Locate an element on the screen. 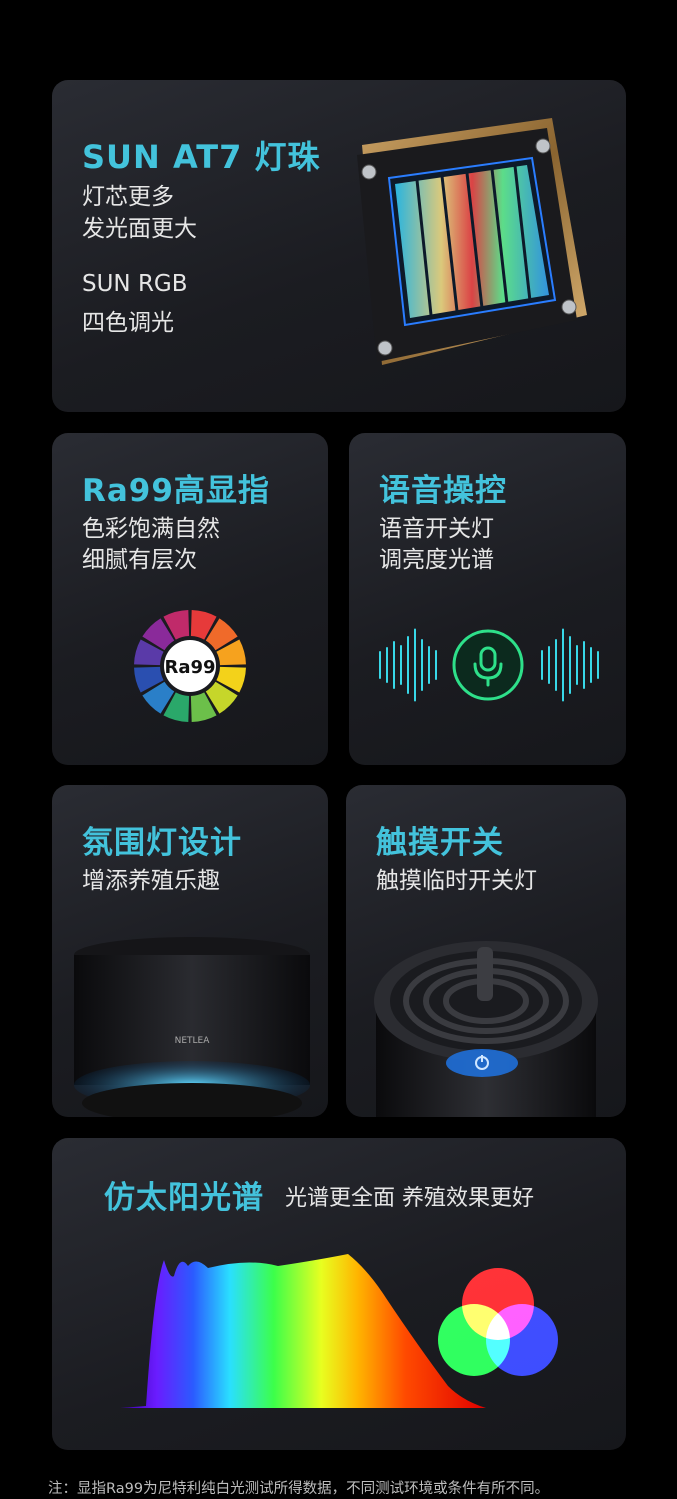  led-line-4: 四色调光 is located at coordinates (128, 323).